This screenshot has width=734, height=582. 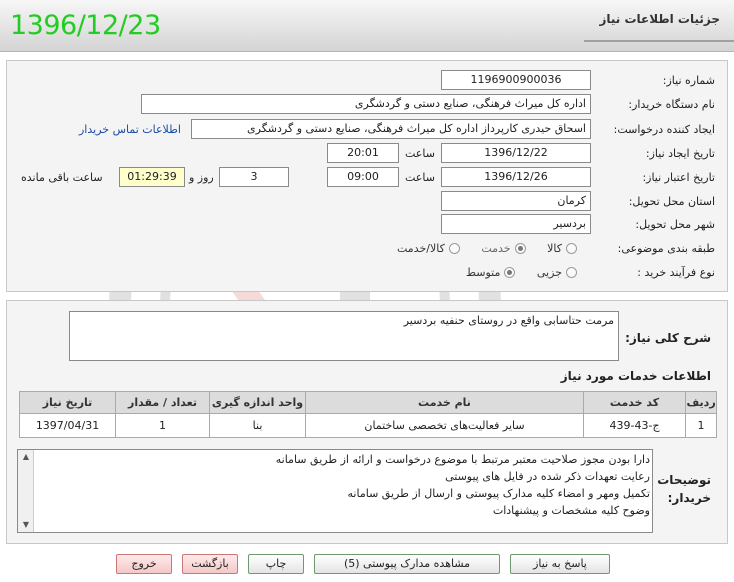 I want to click on need-number-field: 1196900900036, so click(x=516, y=80).